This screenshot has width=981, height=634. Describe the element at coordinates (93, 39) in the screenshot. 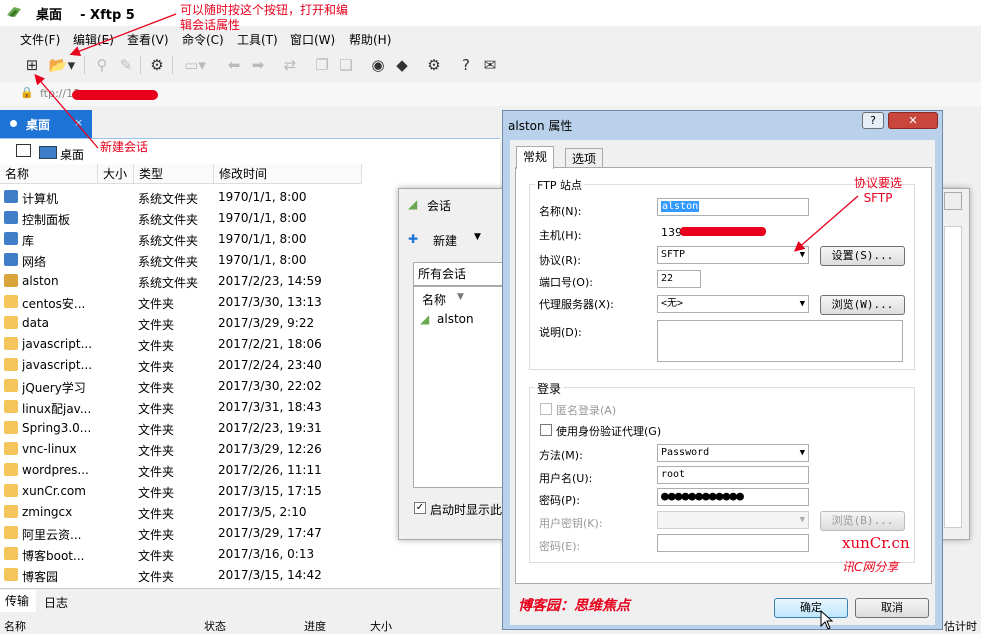

I see `menu-edit: 编辑(E)` at that location.